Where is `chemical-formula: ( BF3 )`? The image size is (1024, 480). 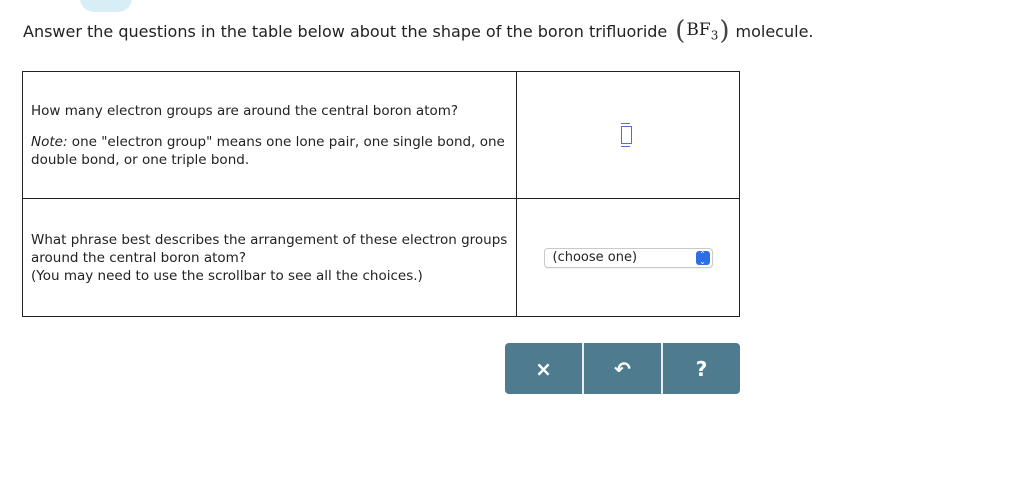
chemical-formula: ( BF3 ) is located at coordinates (702, 31).